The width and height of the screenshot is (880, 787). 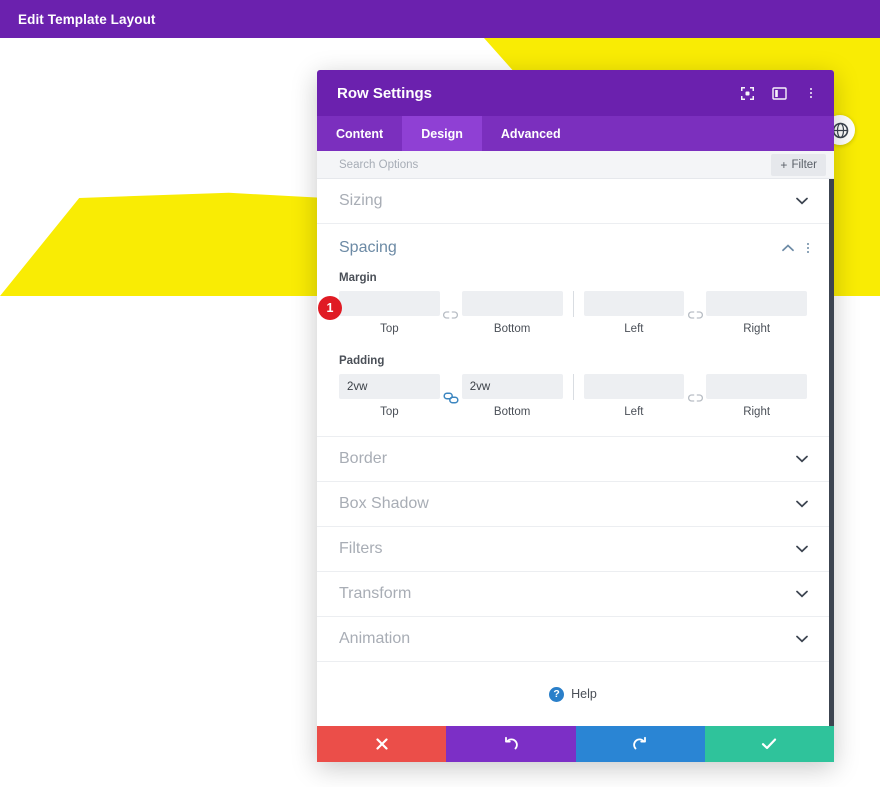 I want to click on save-button, so click(x=769, y=744).